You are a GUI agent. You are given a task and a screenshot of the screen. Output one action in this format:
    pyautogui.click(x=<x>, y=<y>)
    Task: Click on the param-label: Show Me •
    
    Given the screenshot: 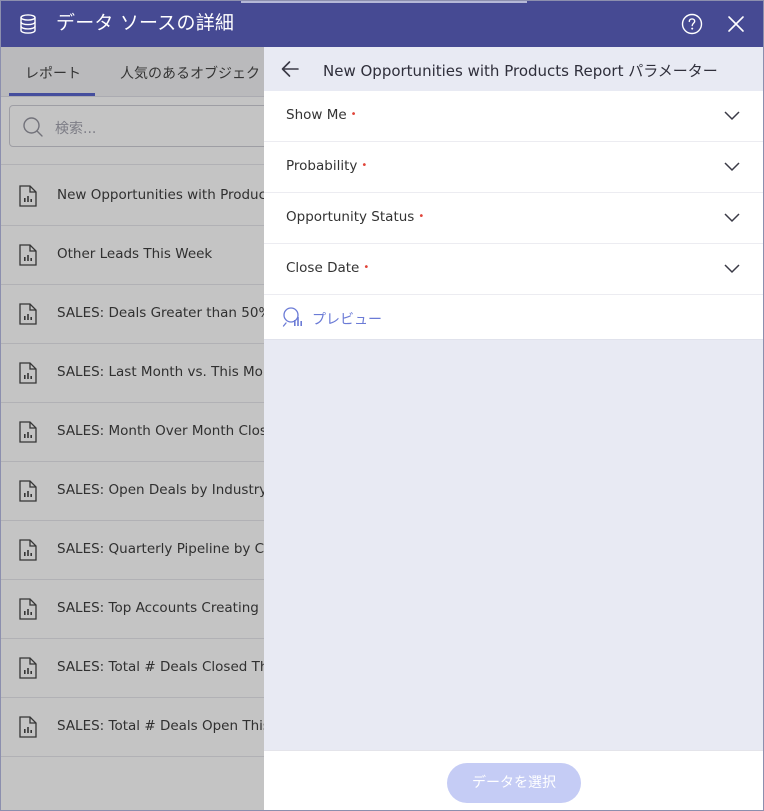 What is the action you would take?
    pyautogui.click(x=321, y=115)
    